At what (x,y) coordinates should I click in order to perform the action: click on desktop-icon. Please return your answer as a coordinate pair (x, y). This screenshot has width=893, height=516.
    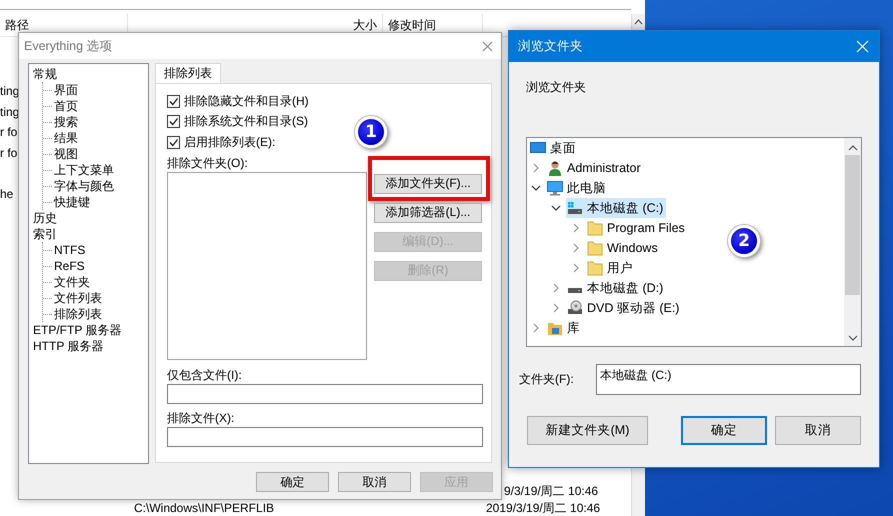
    Looking at the image, I should click on (538, 148).